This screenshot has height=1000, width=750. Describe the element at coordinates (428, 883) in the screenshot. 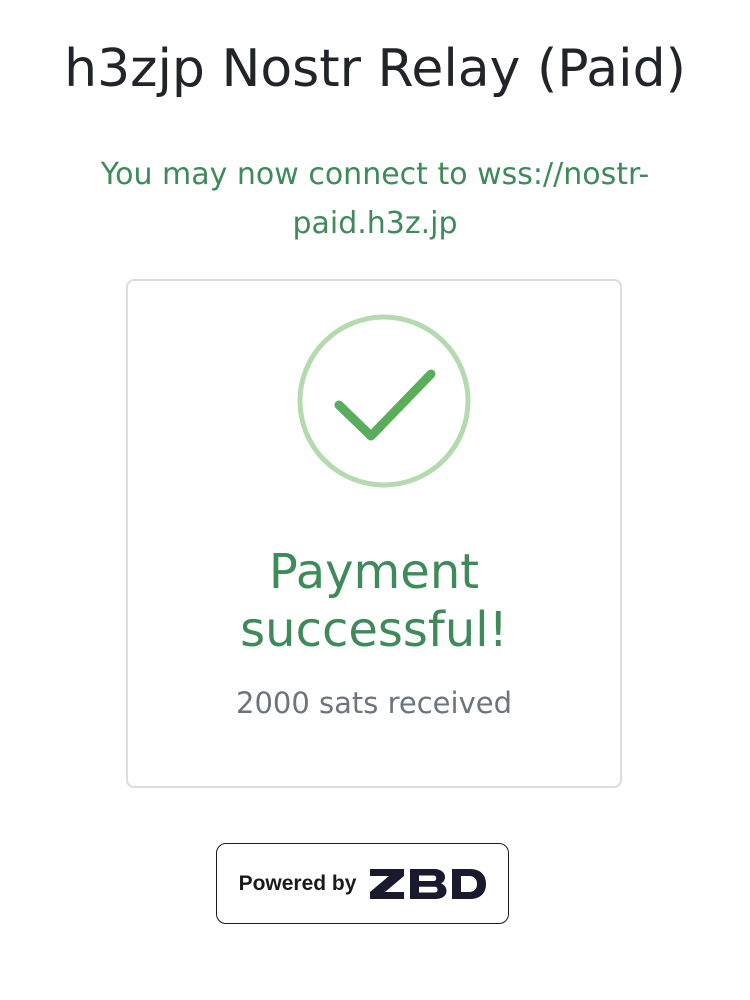

I see `zbd-logo` at that location.